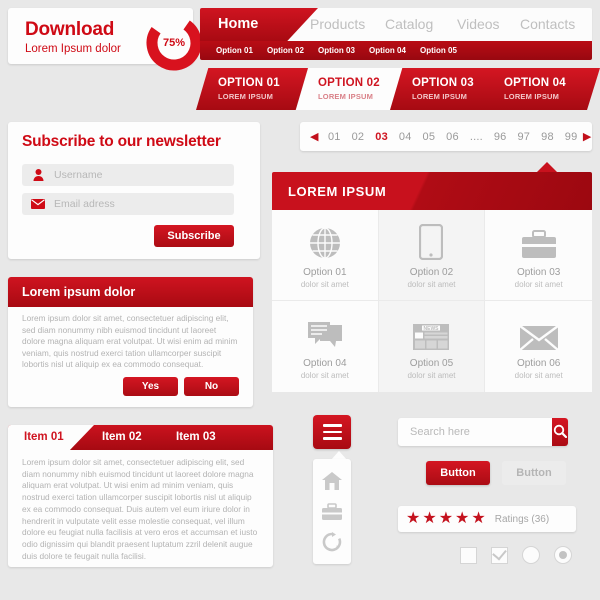 This screenshot has width=600, height=600. I want to click on username-placeholder: Username, so click(78, 175).